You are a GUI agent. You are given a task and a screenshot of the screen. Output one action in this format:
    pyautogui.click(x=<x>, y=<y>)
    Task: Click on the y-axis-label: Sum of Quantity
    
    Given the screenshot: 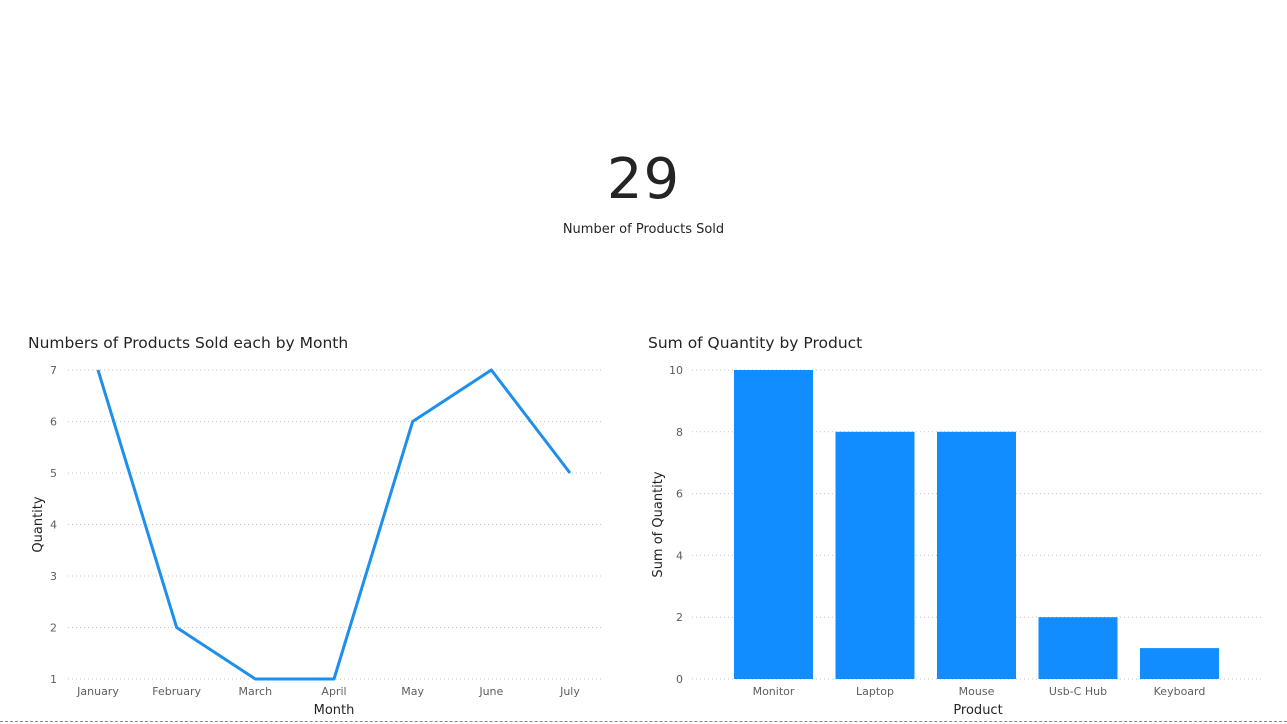 What is the action you would take?
    pyautogui.click(x=658, y=524)
    